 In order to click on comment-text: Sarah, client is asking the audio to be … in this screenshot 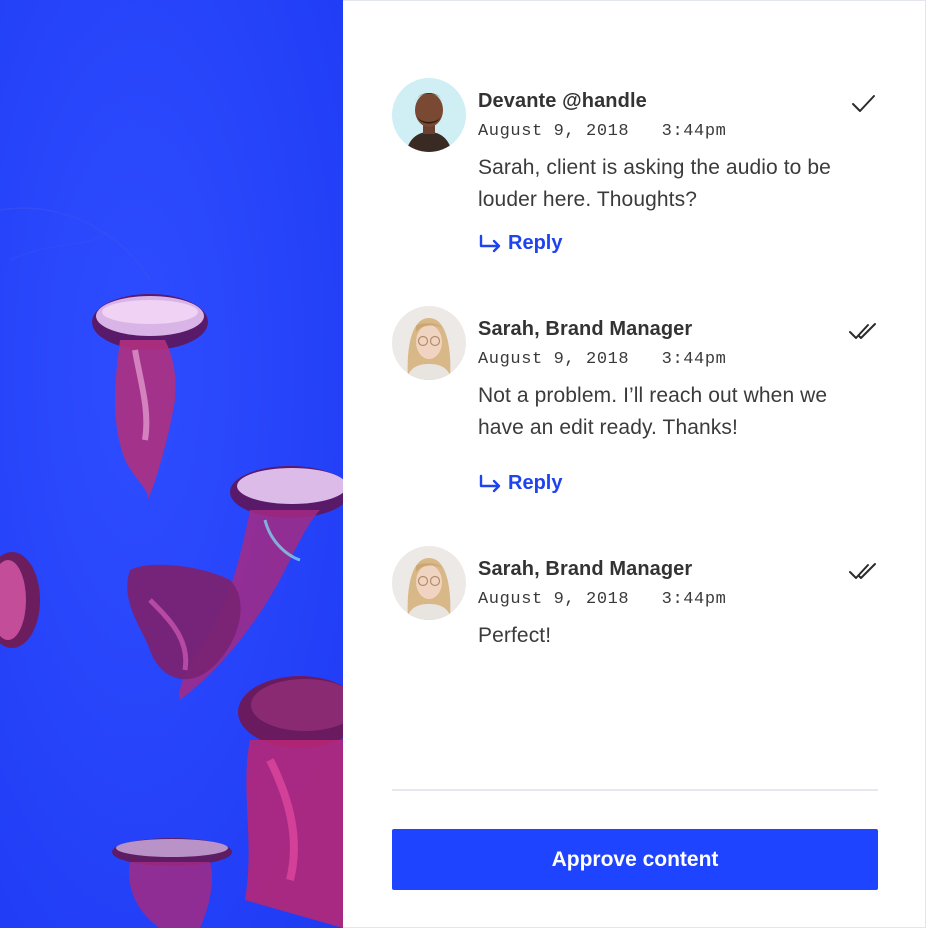, I will do `click(654, 183)`.